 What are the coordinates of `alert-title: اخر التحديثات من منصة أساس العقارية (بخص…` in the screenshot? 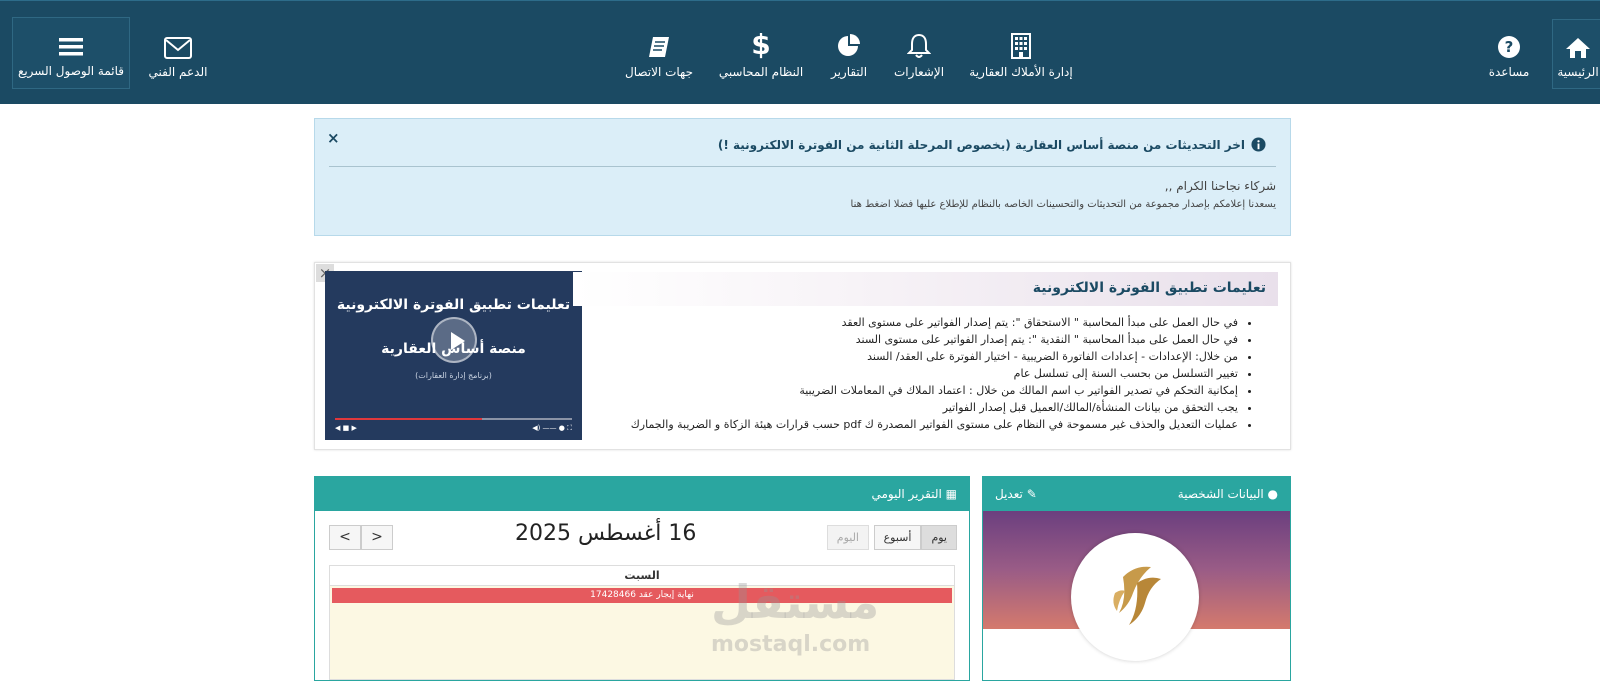 It's located at (992, 144).